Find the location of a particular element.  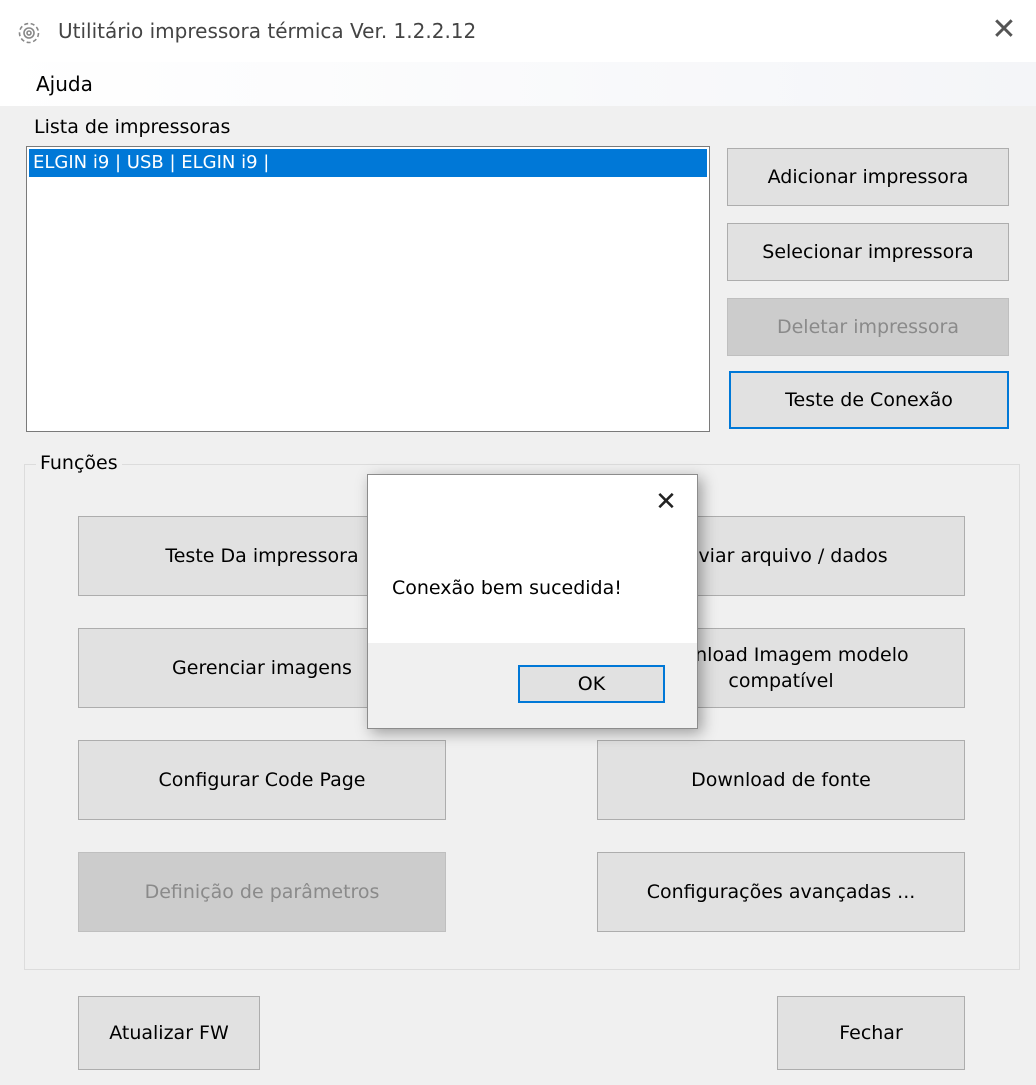

connection-success-dialog: ✕ Conexão bem sucedida! OK is located at coordinates (532, 601).